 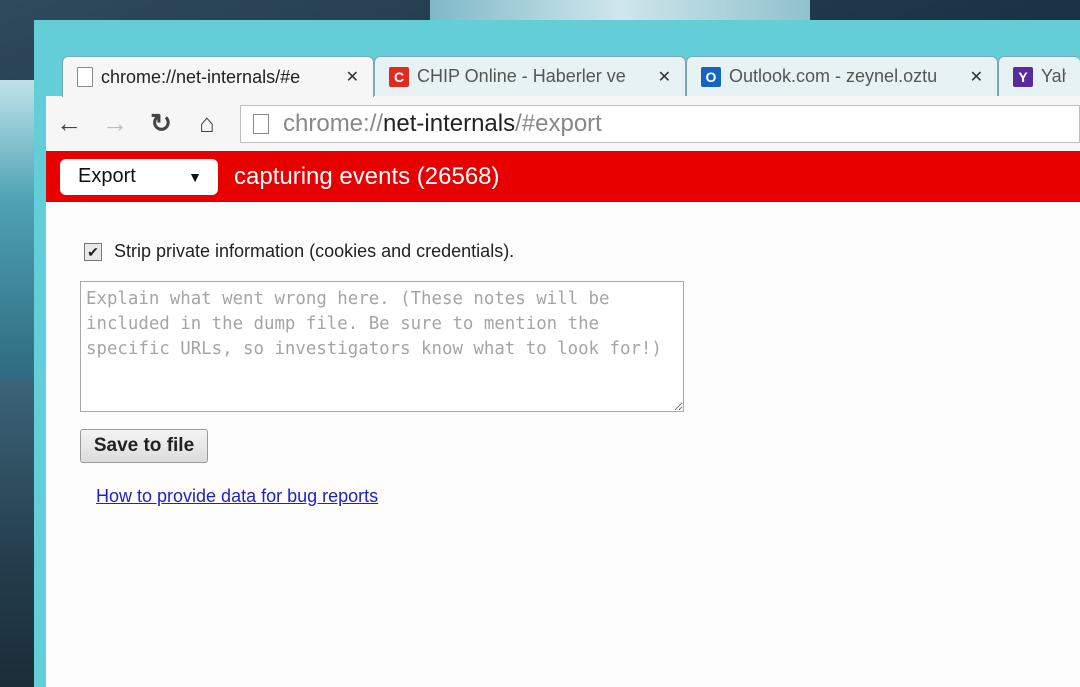 What do you see at coordinates (93, 251) in the screenshot?
I see `strip-private-checkbox: ✔` at bounding box center [93, 251].